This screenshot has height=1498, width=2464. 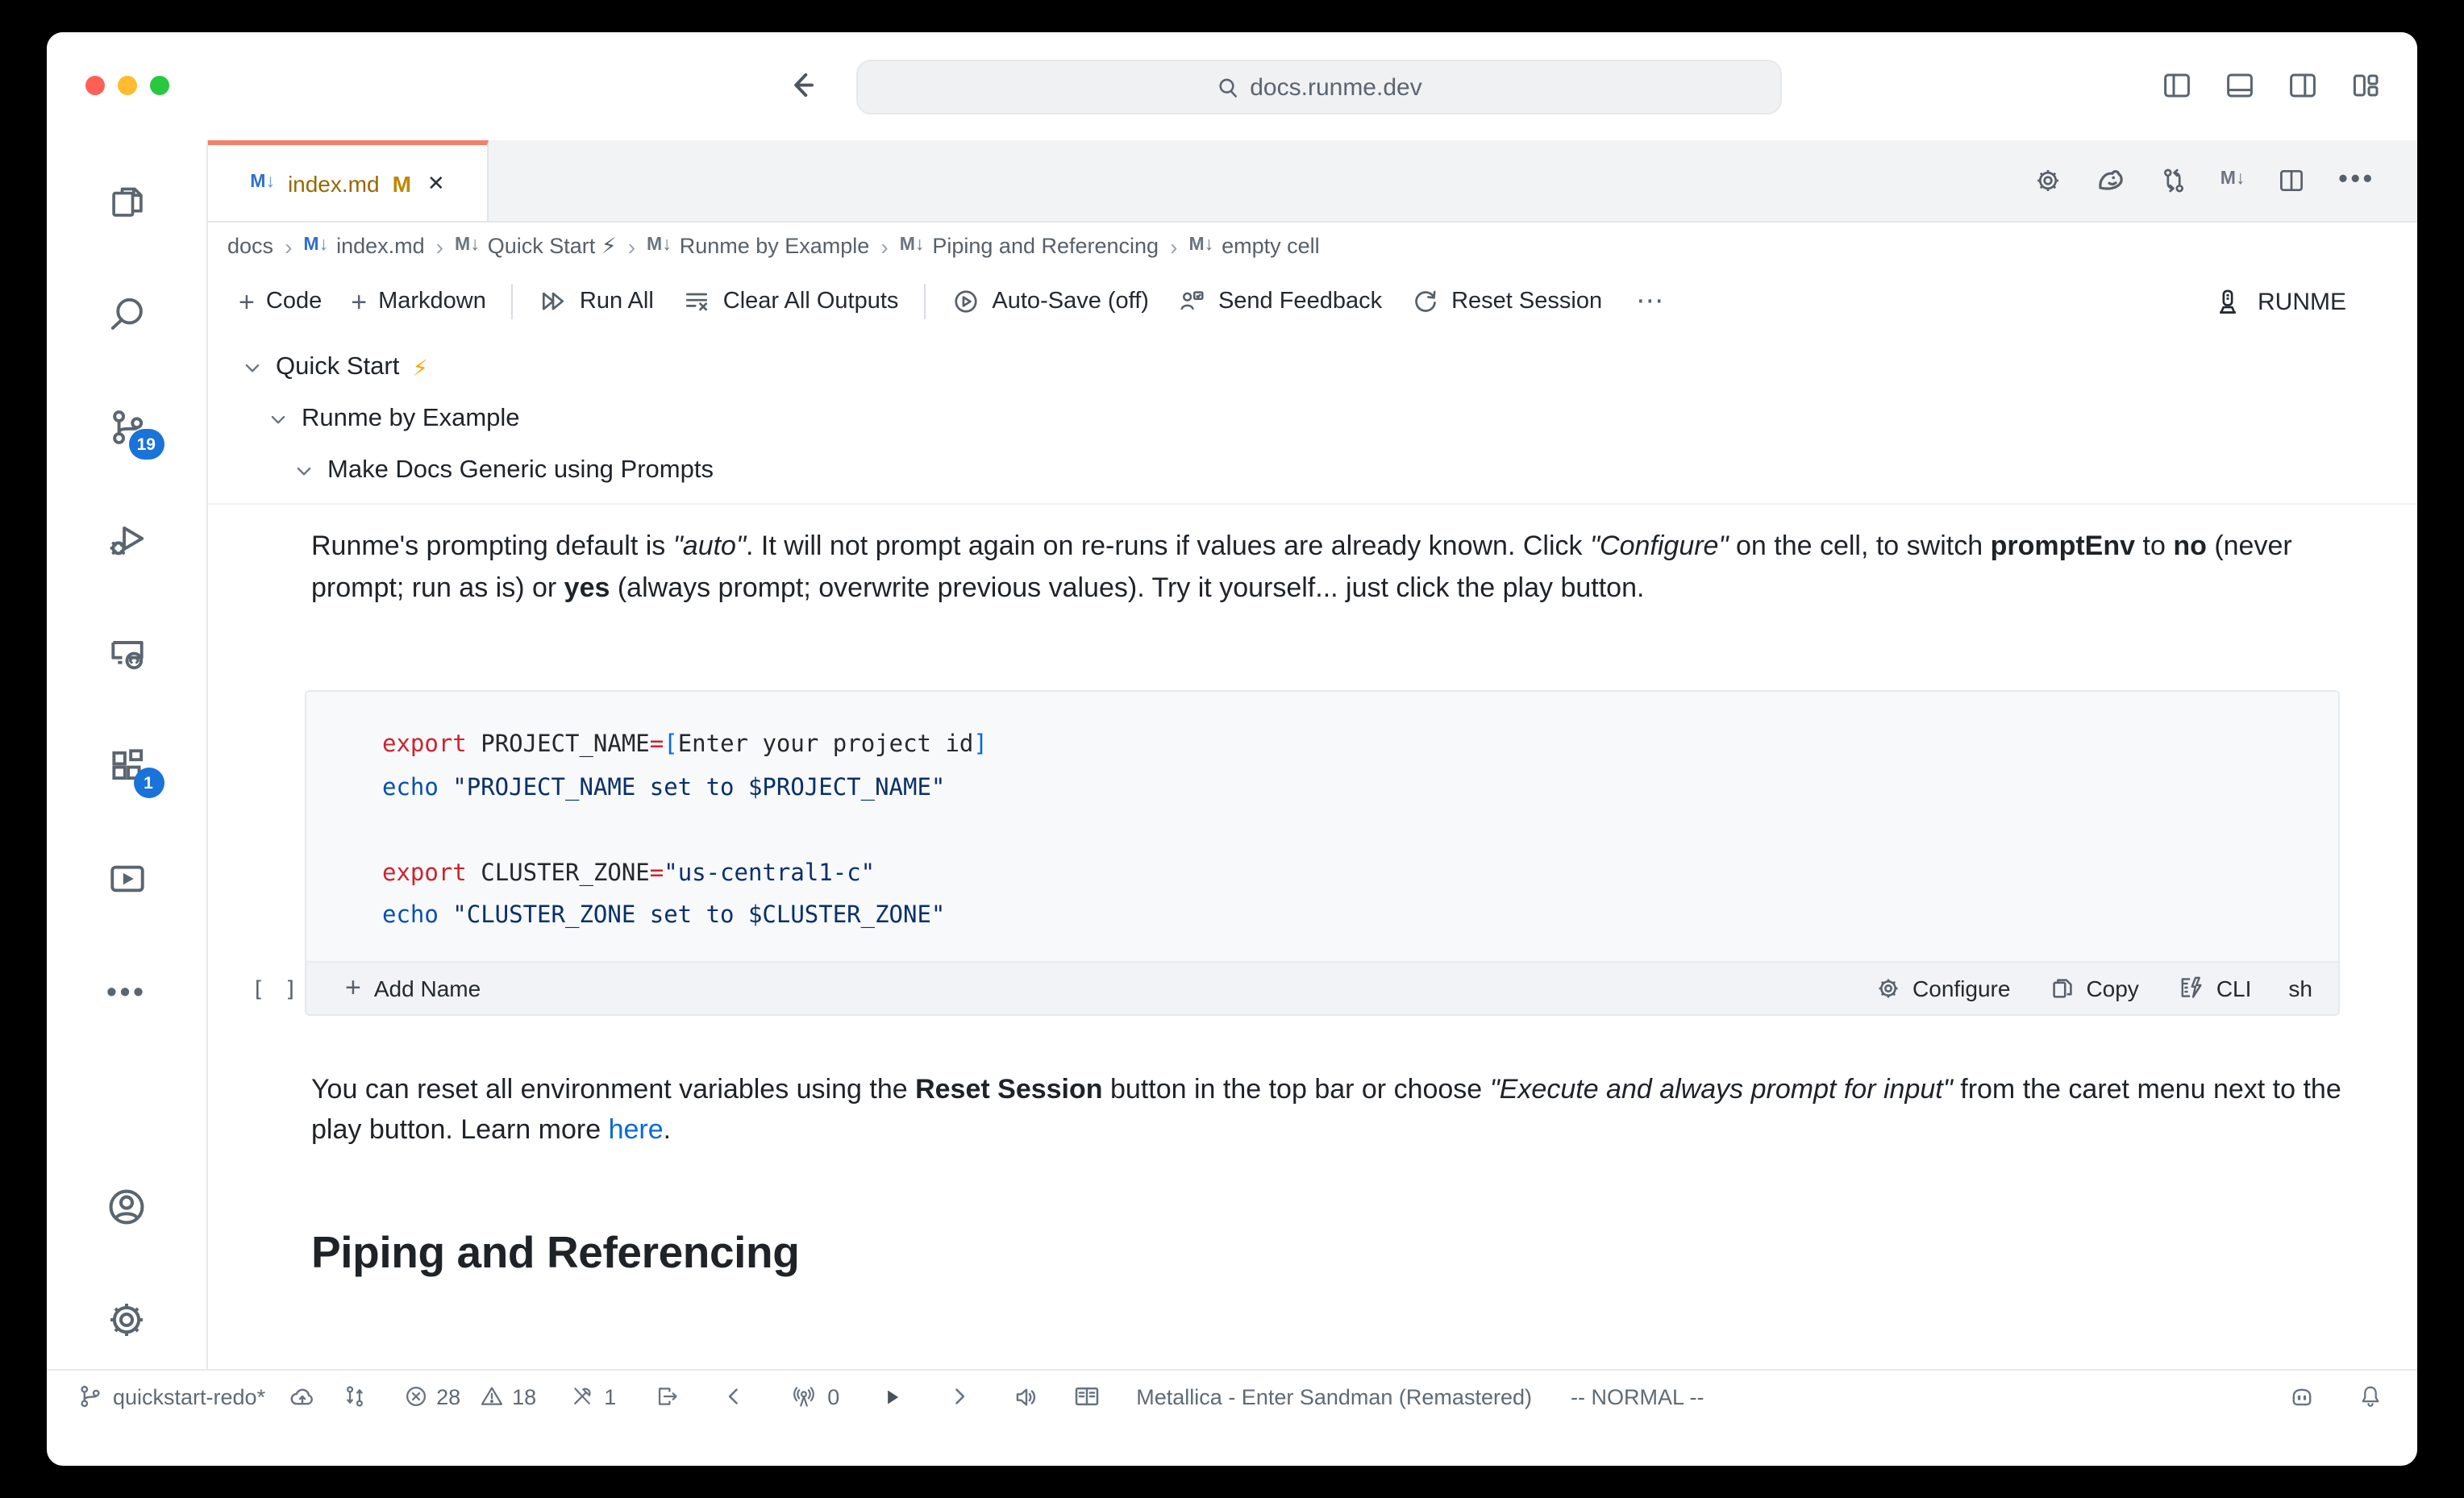 I want to click on toolbar-divider, so click(x=512, y=301).